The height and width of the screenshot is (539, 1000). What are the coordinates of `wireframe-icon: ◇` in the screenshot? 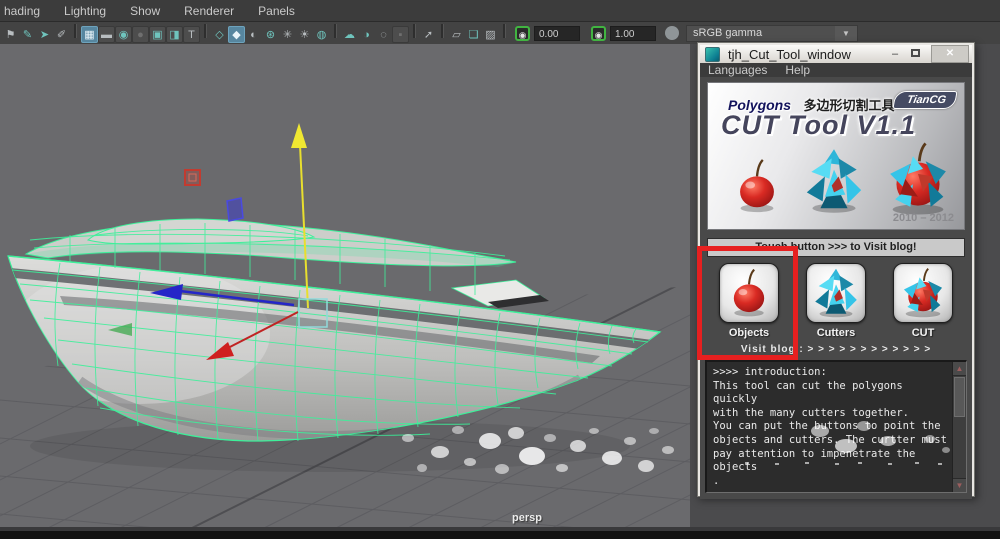 It's located at (219, 34).